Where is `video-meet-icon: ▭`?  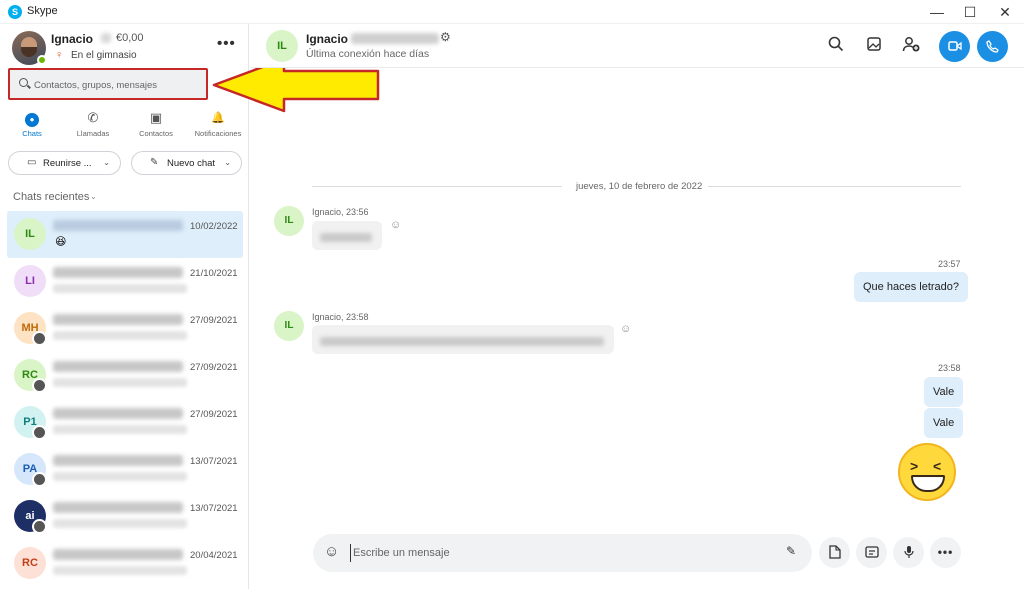
video-meet-icon: ▭ is located at coordinates (32, 162).